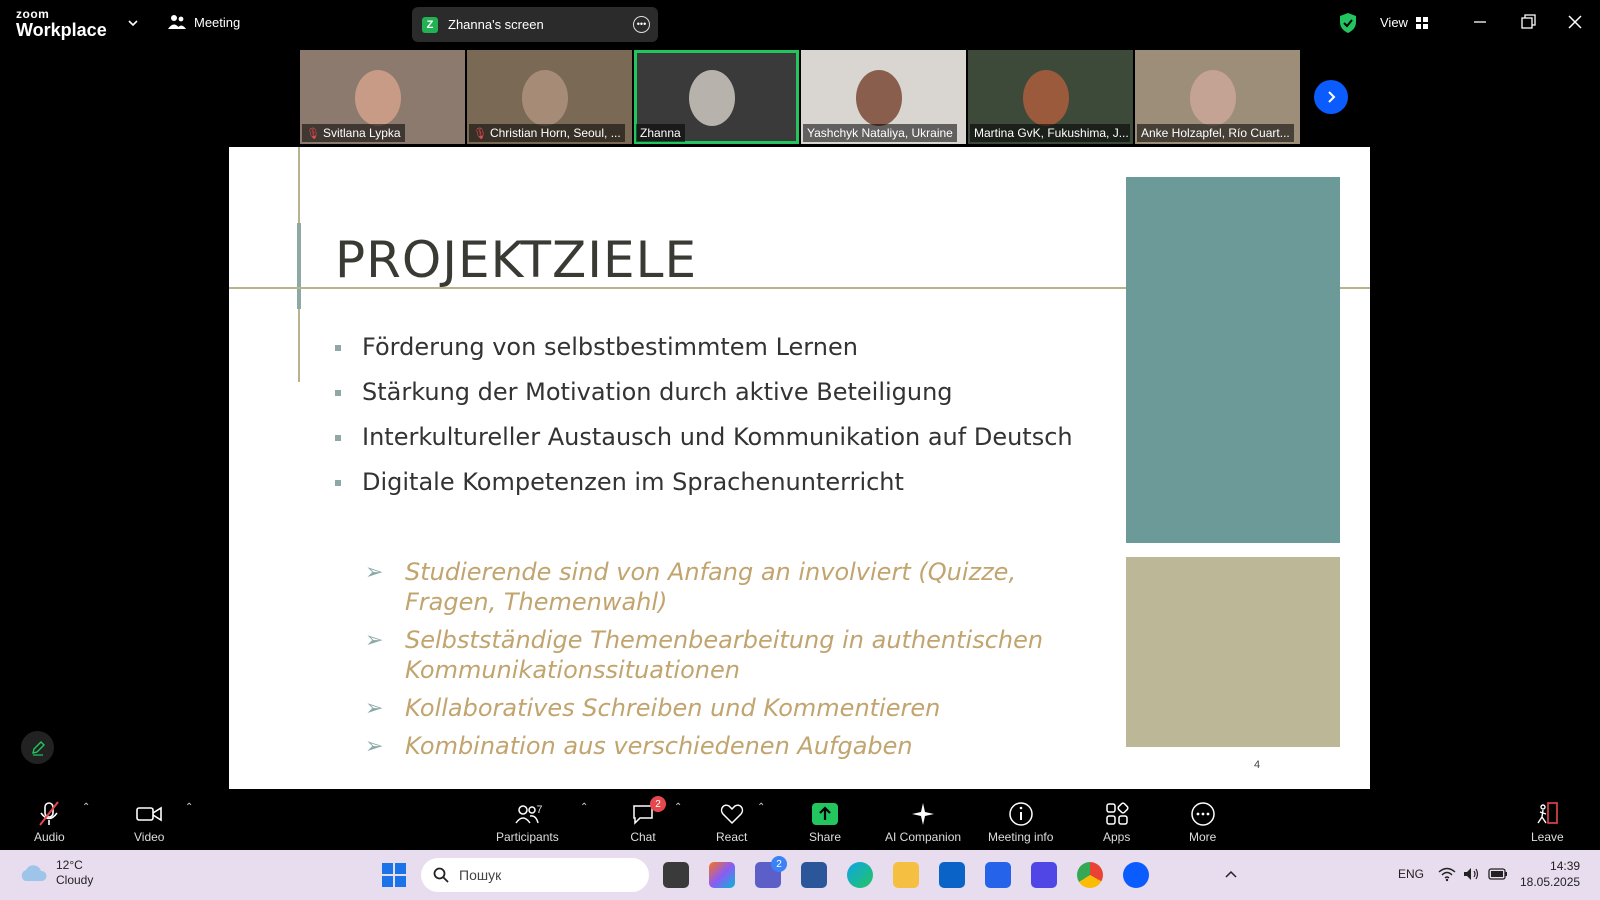 The image size is (1600, 900). What do you see at coordinates (496, 24) in the screenshot?
I see `shared-screen-label: Zhanna's screen` at bounding box center [496, 24].